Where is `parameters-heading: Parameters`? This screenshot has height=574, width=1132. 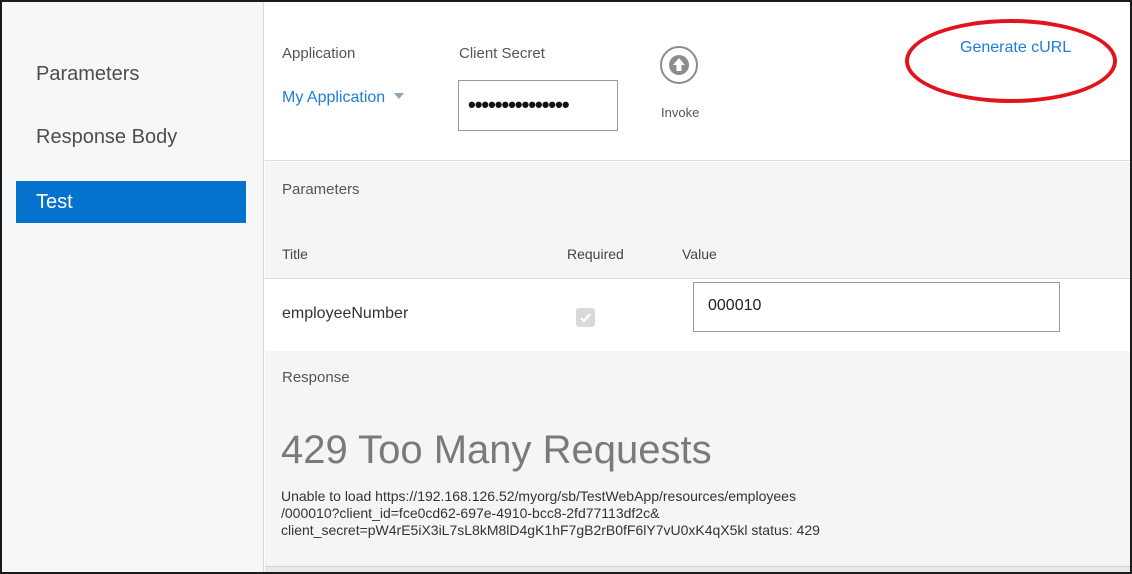
parameters-heading: Parameters is located at coordinates (321, 189).